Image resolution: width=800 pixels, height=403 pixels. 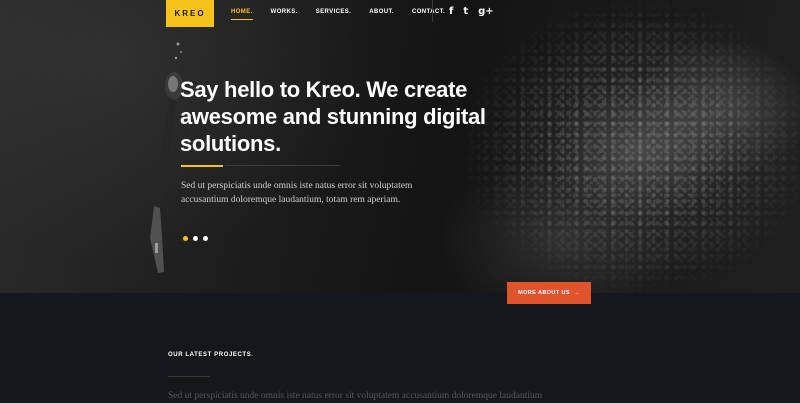 I want to click on projects-section-title: OUR LATEST PROJECTS., so click(x=211, y=355).